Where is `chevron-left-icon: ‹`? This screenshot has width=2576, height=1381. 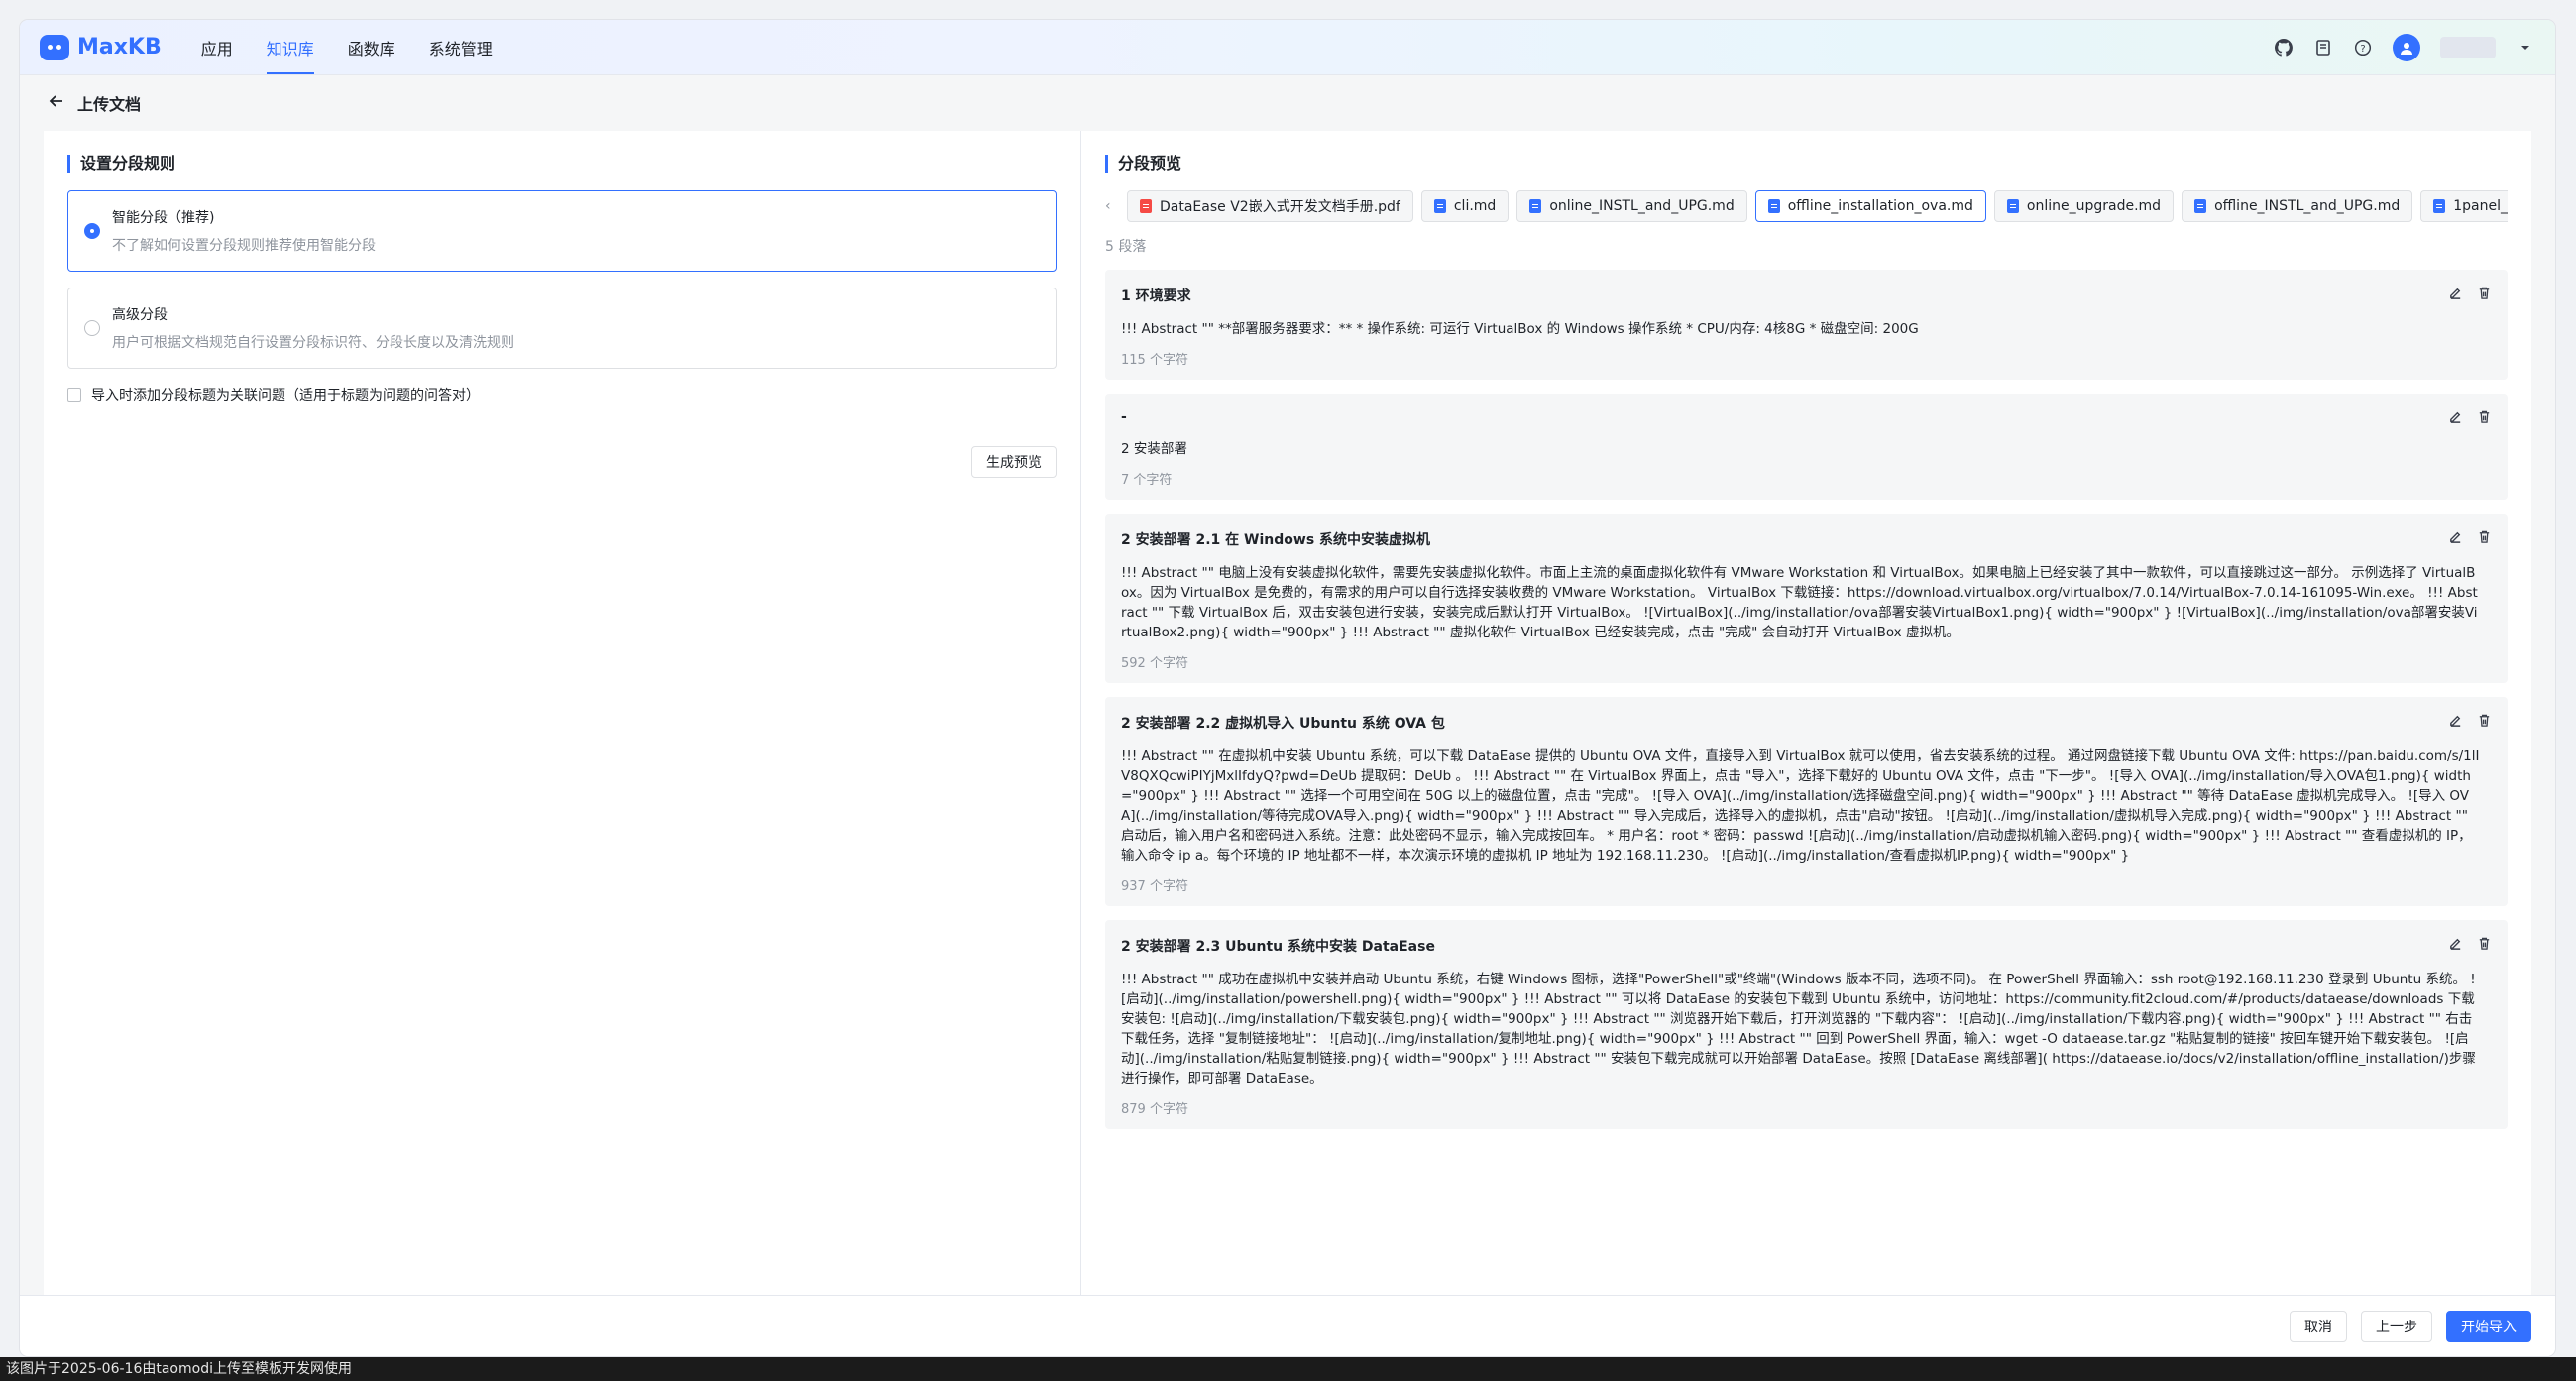
chevron-left-icon: ‹ is located at coordinates (1112, 206).